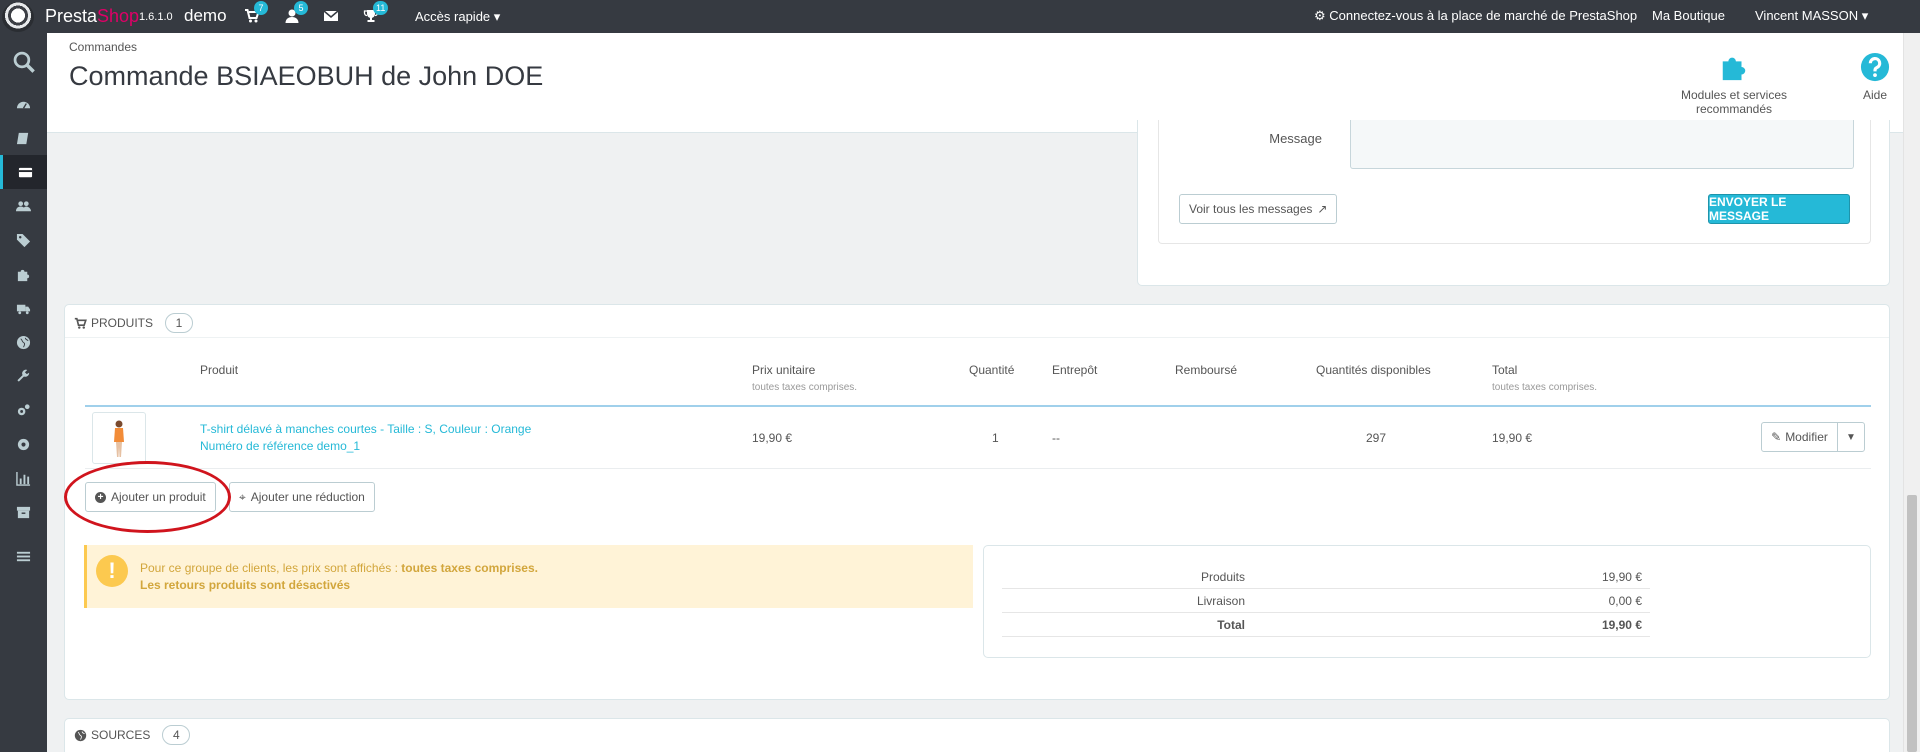  Describe the element at coordinates (381, 8) in the screenshot. I see `achievements-badge: 11` at that location.